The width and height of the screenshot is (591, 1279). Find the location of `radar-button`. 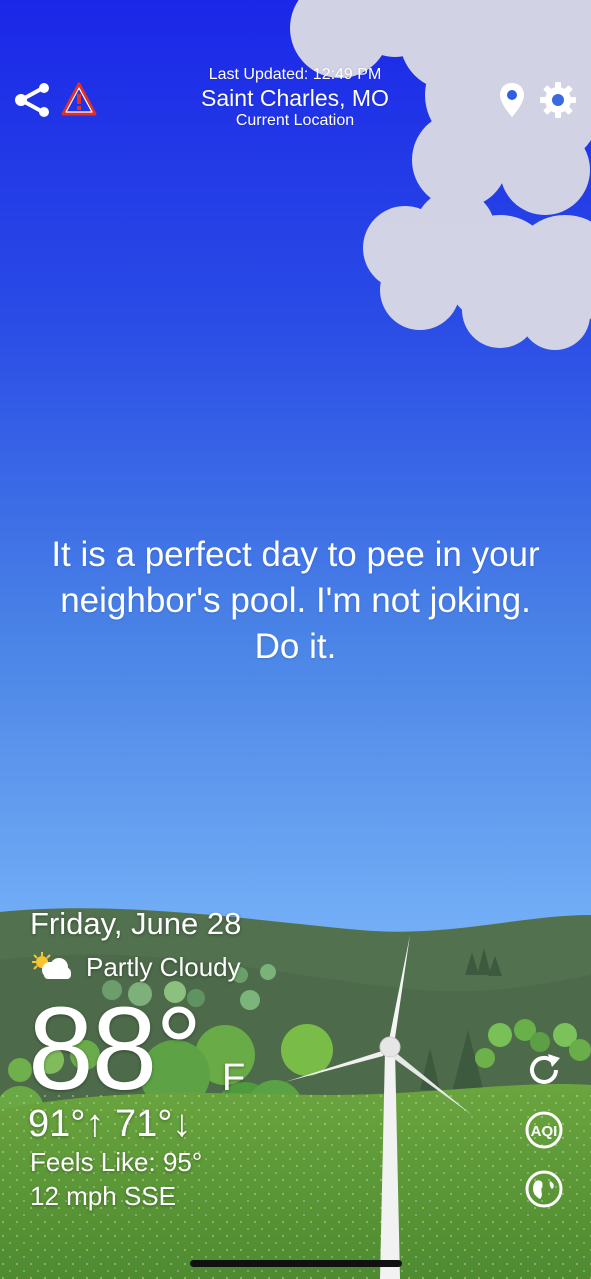

radar-button is located at coordinates (544, 1189).